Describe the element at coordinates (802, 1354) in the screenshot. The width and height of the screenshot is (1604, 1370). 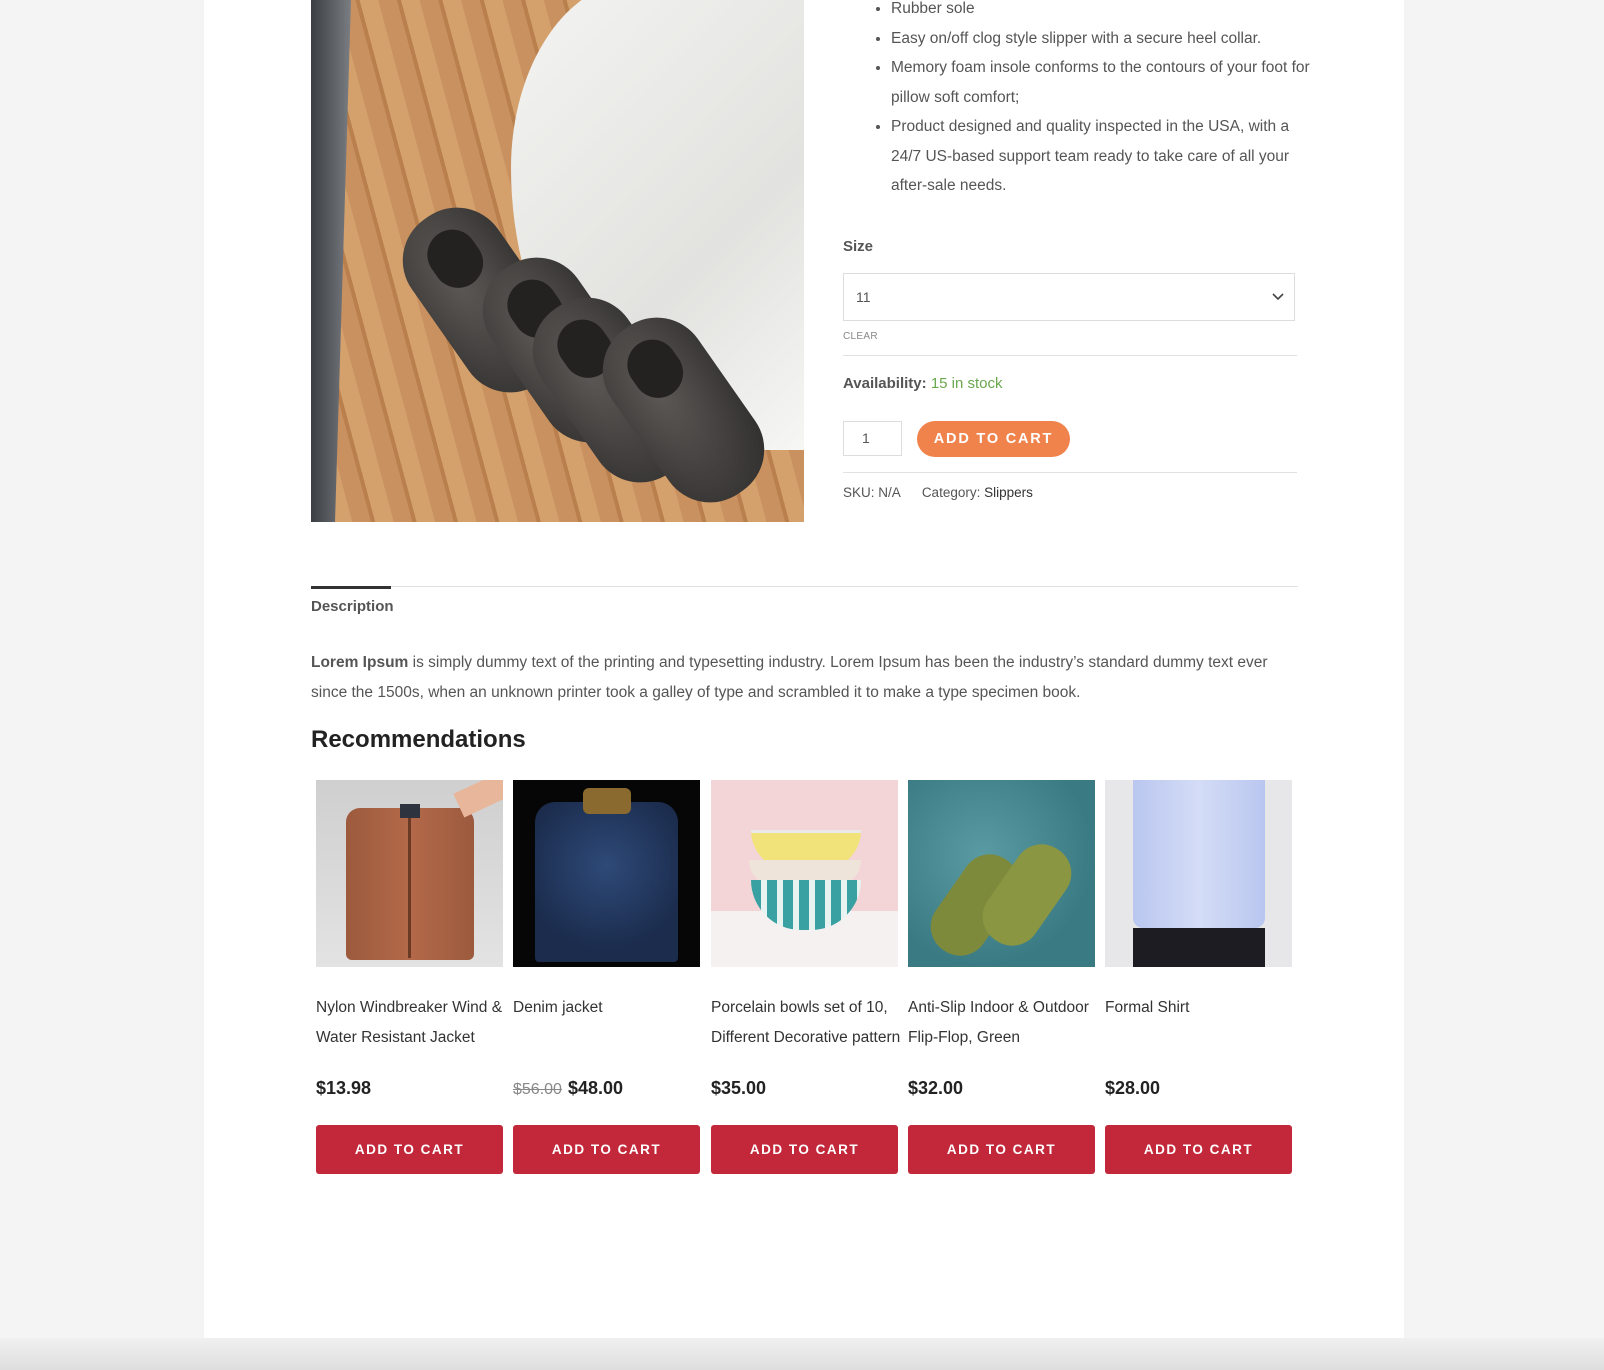
I see `page-bottom-edge` at that location.